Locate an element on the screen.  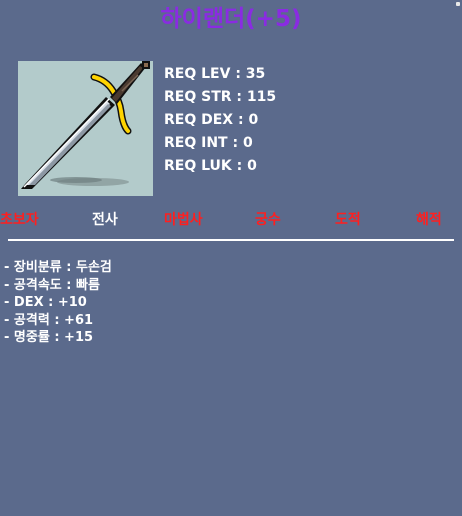
job-warrior: 전사 is located at coordinates (105, 220).